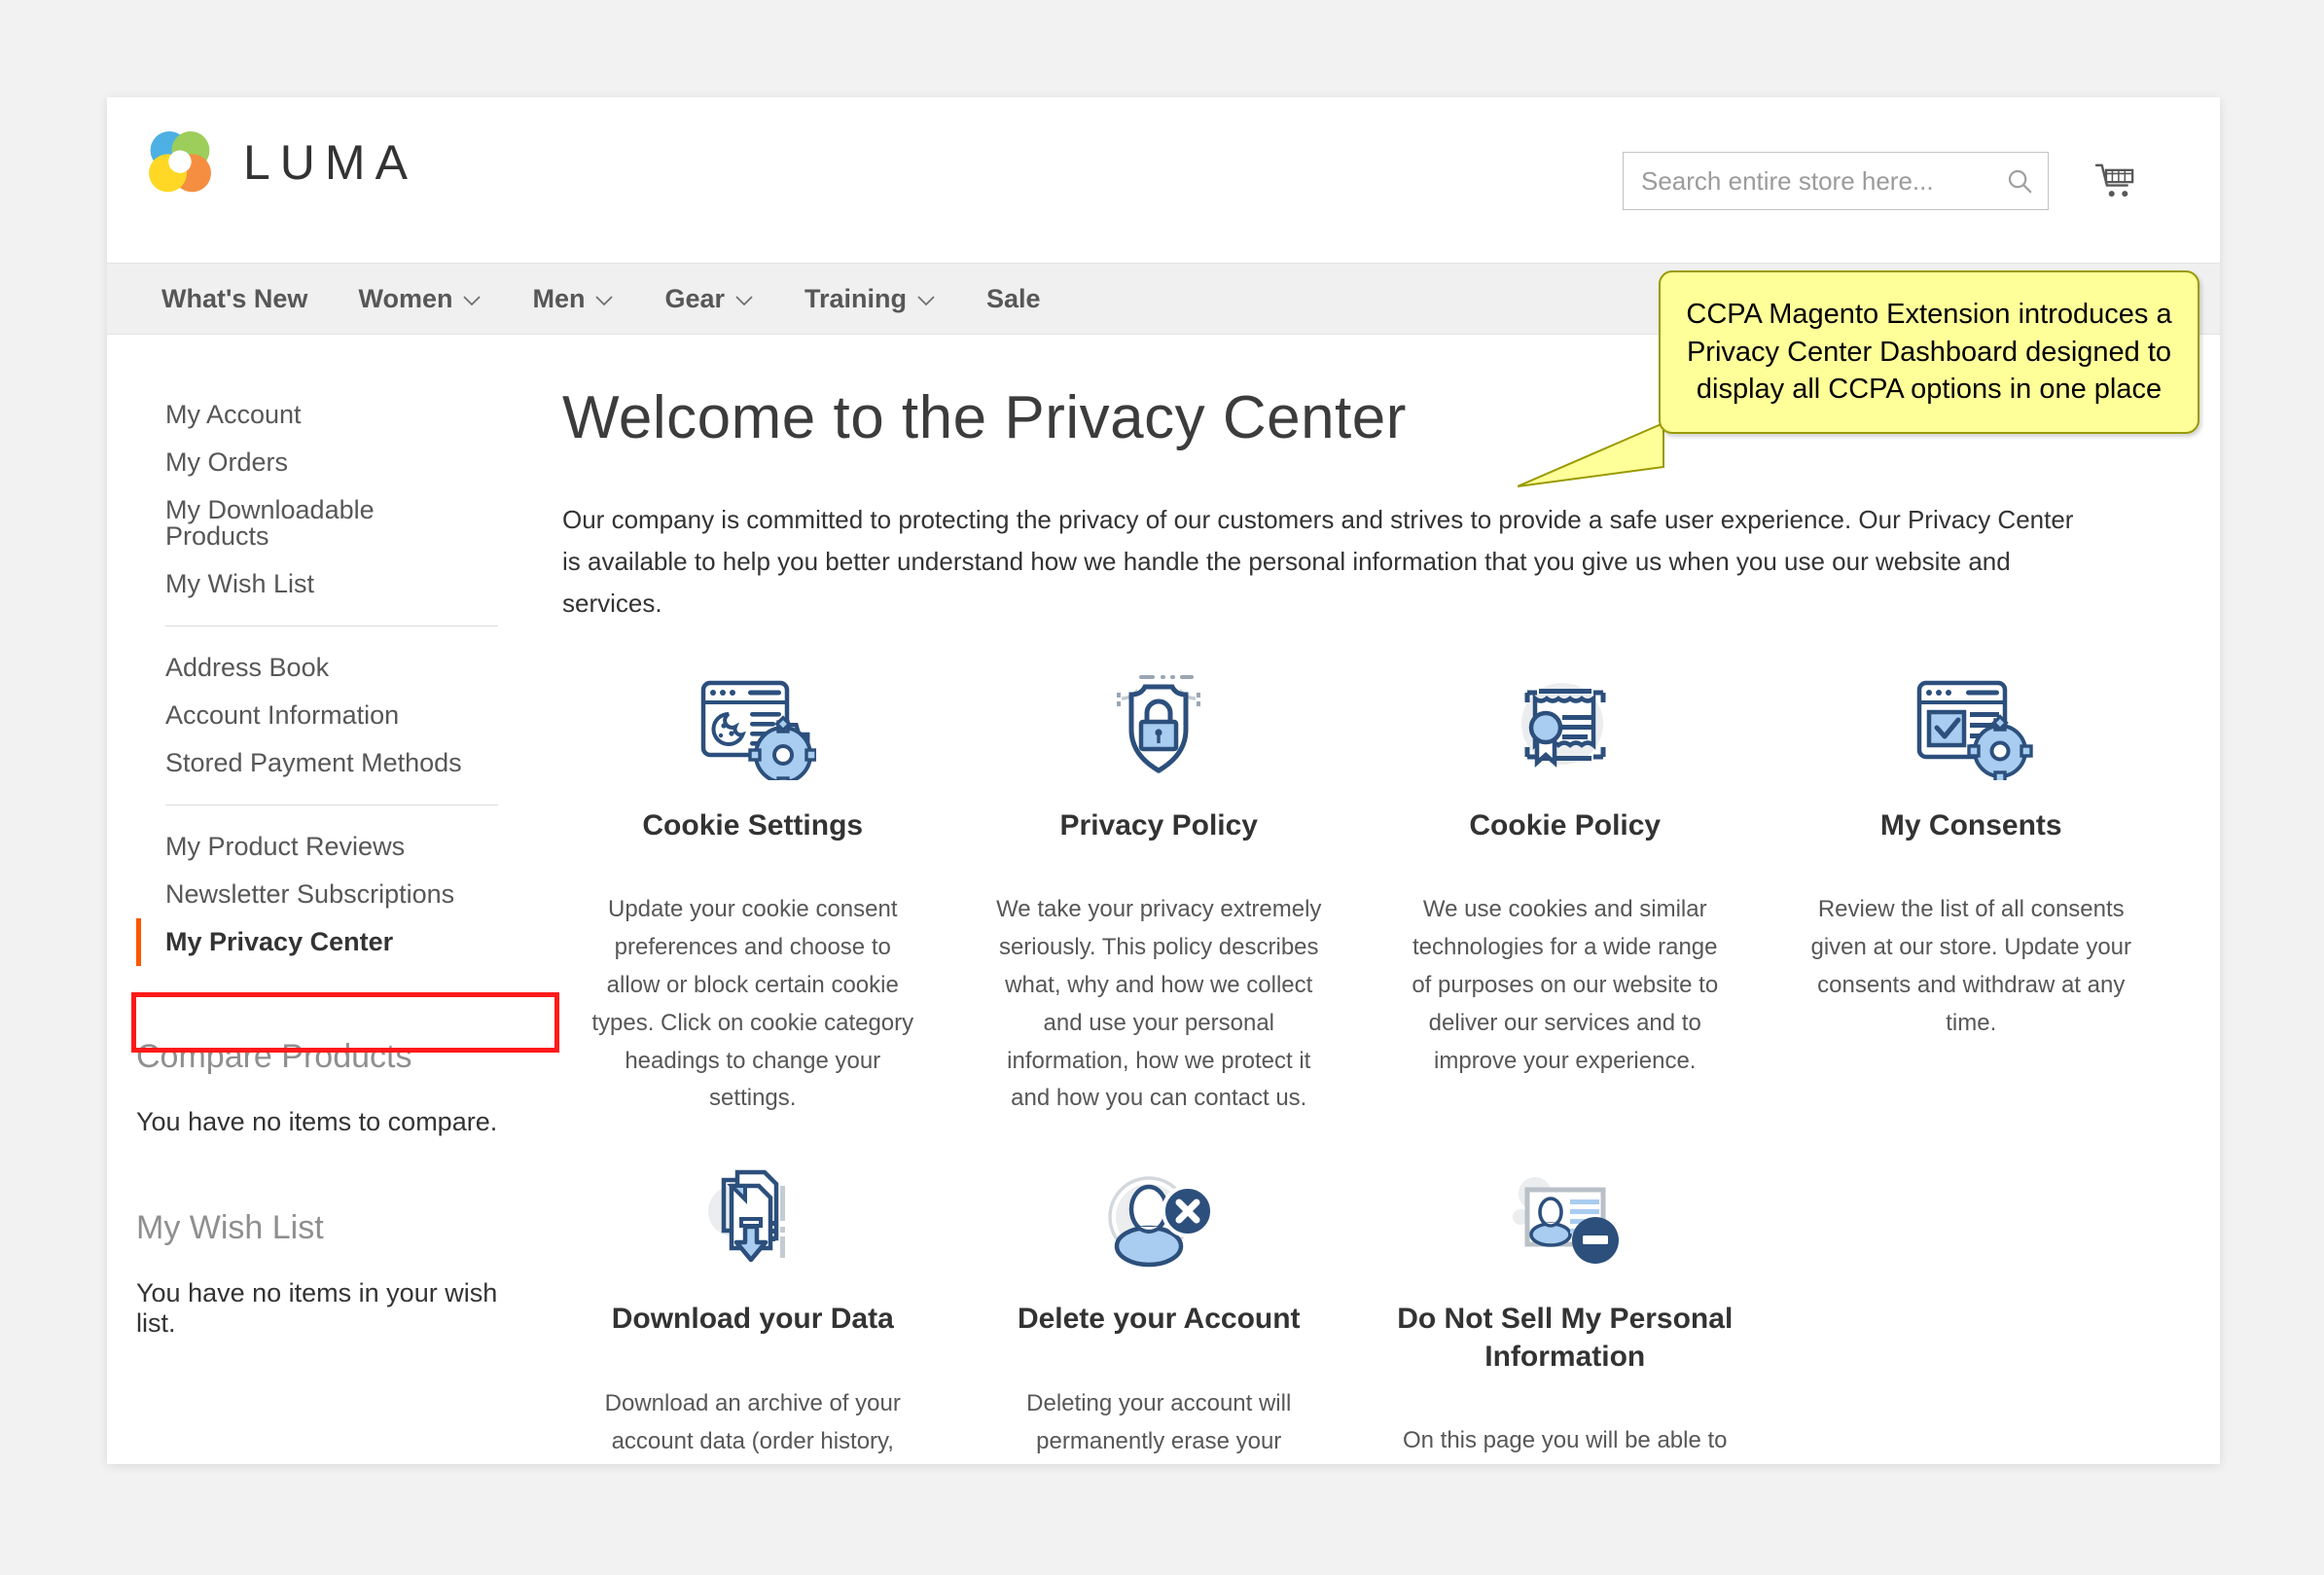 This screenshot has width=2324, height=1575. I want to click on privacy-card-title: Cookie Settings, so click(753, 824).